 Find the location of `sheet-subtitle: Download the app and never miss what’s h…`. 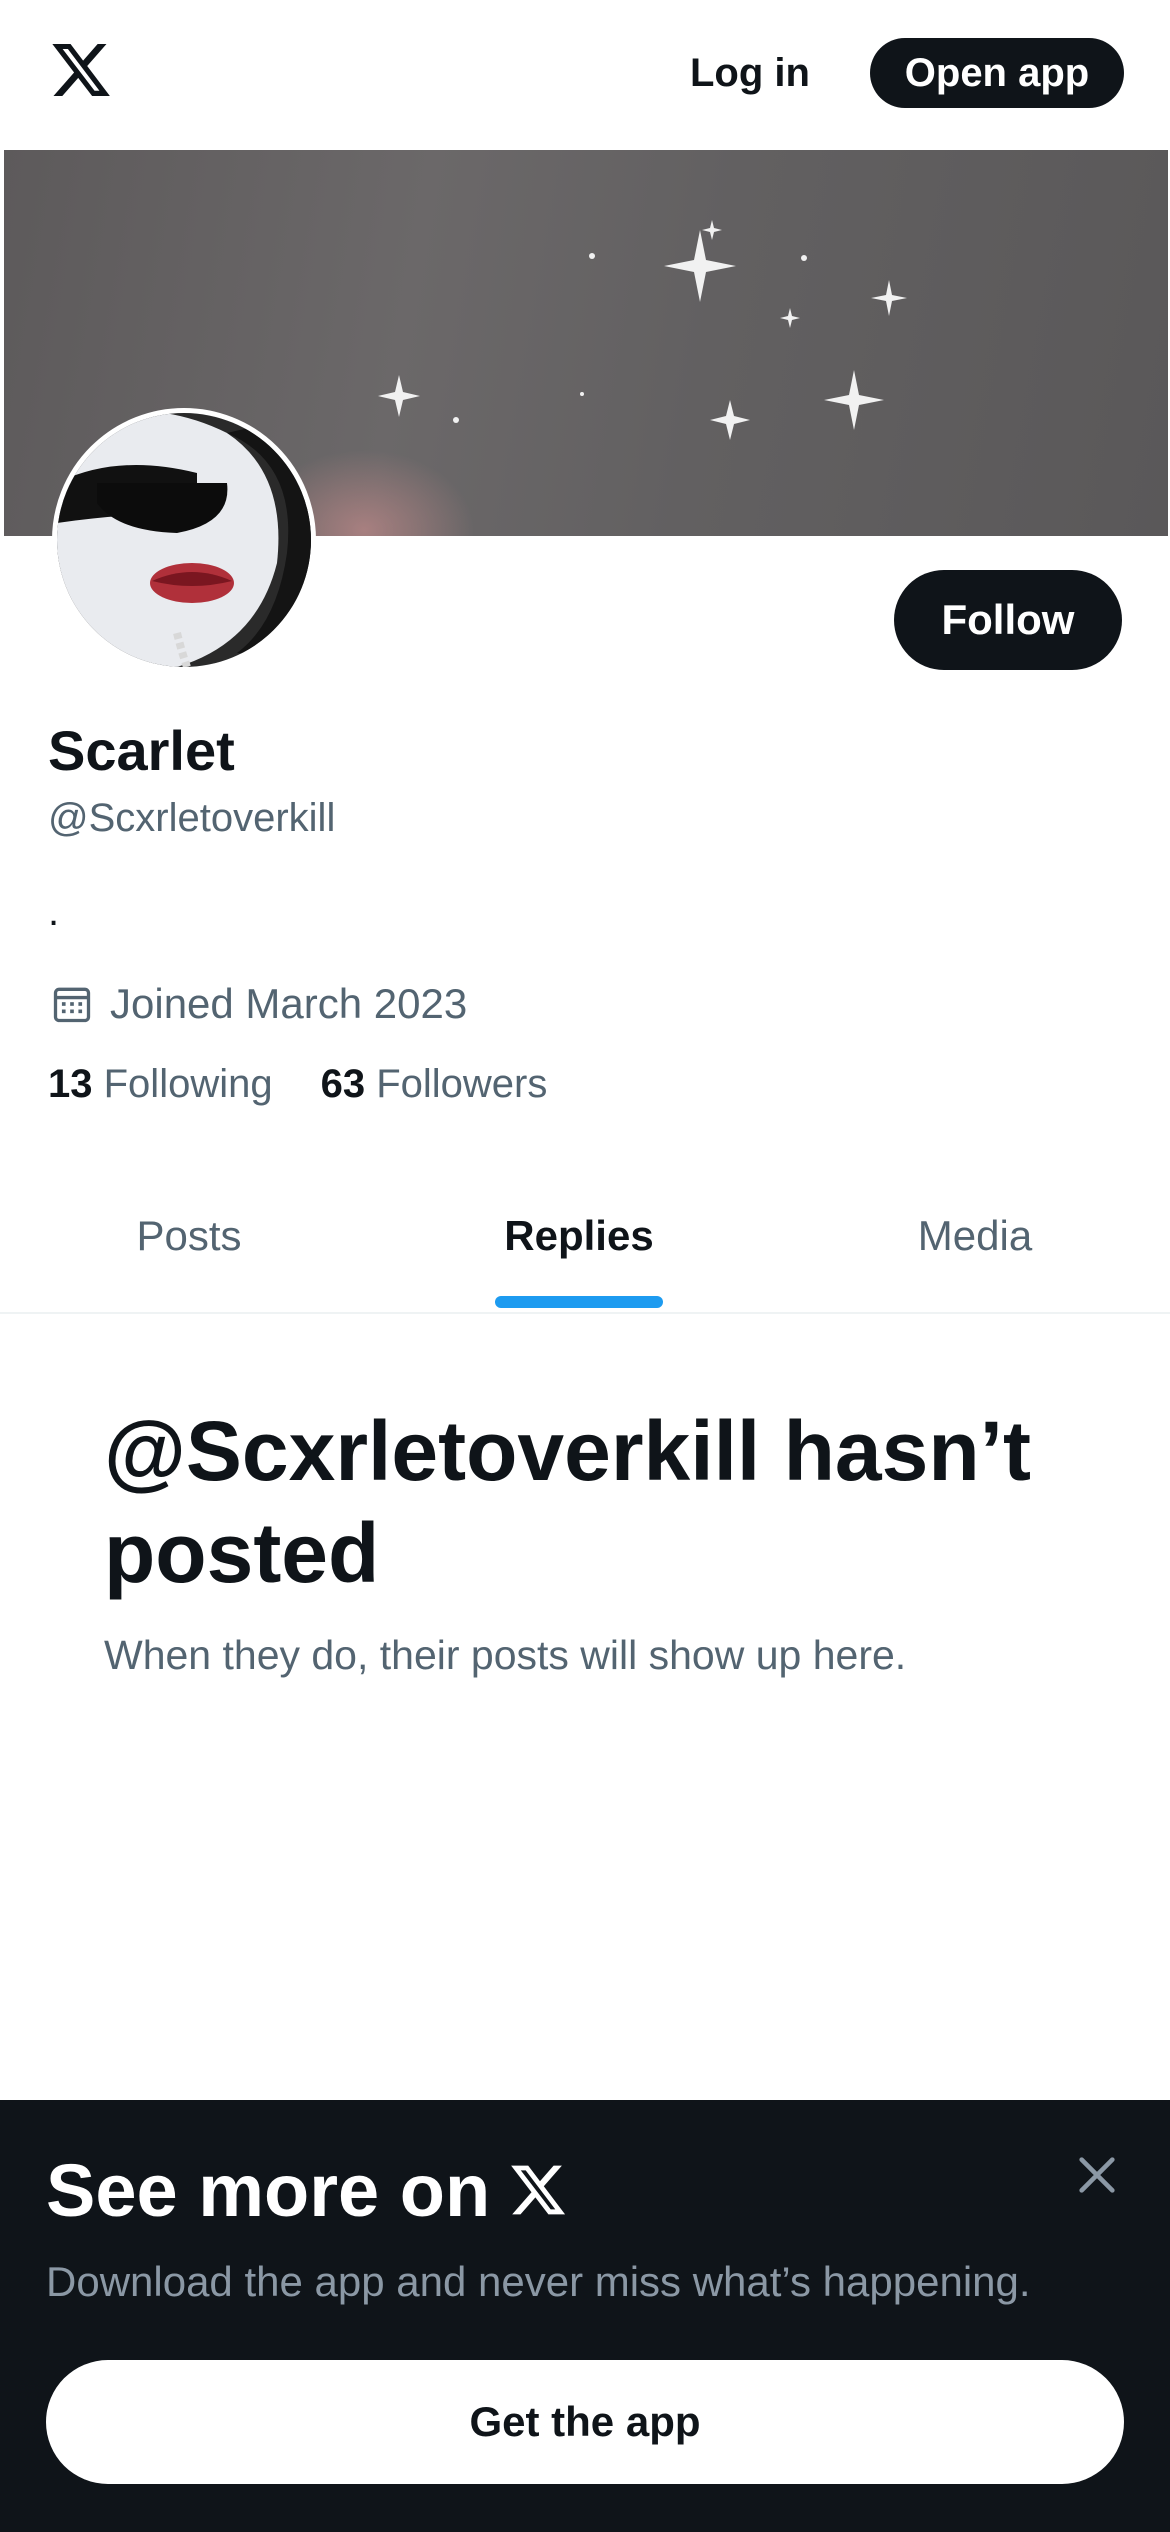

sheet-subtitle: Download the app and never miss what’s h… is located at coordinates (538, 2281).